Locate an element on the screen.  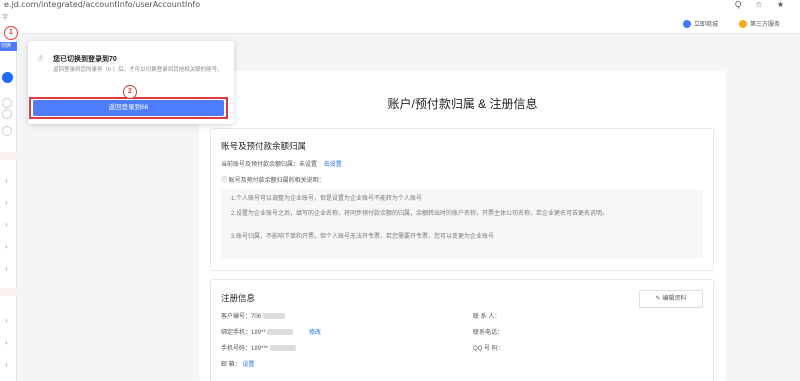
mobile-row: 手机号码：189*** is located at coordinates (258, 347).